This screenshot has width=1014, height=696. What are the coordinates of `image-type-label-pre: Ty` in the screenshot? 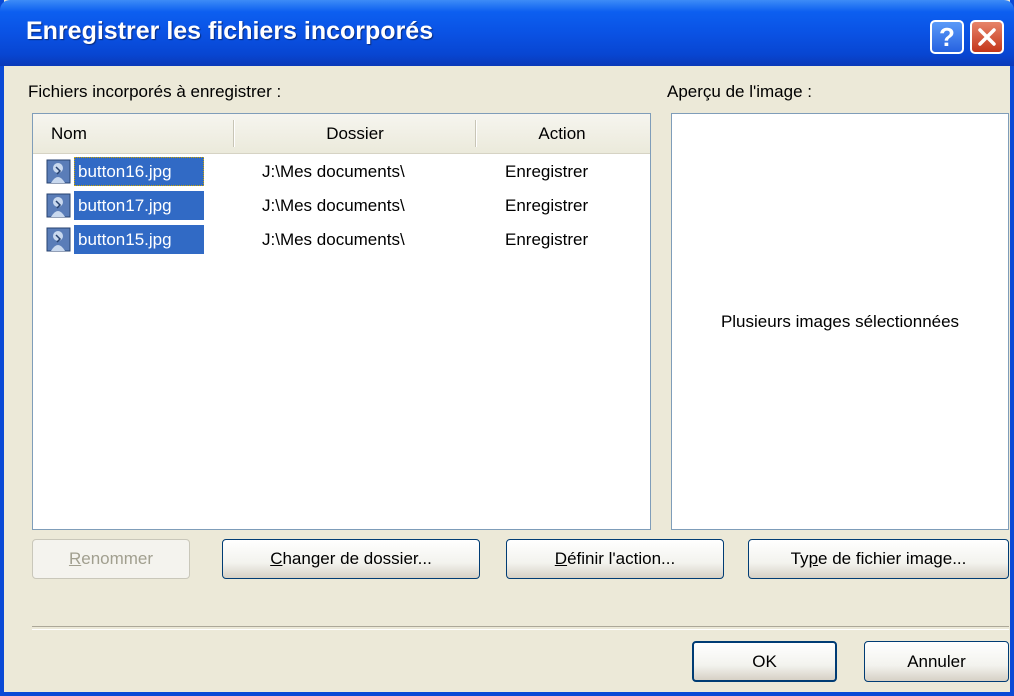 It's located at (799, 558).